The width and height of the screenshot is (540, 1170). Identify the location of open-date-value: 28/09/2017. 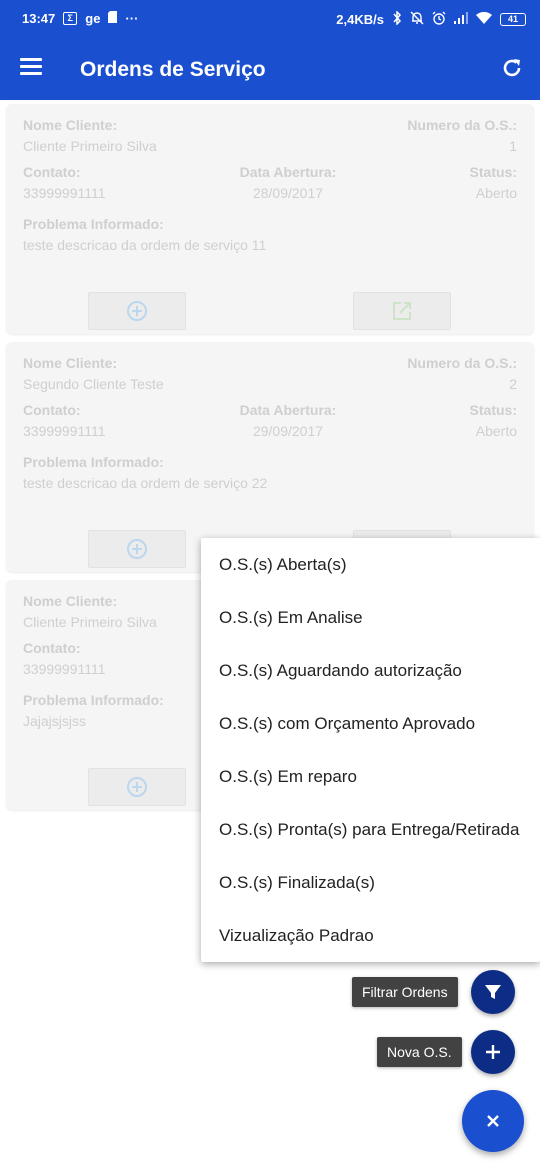
(288, 193).